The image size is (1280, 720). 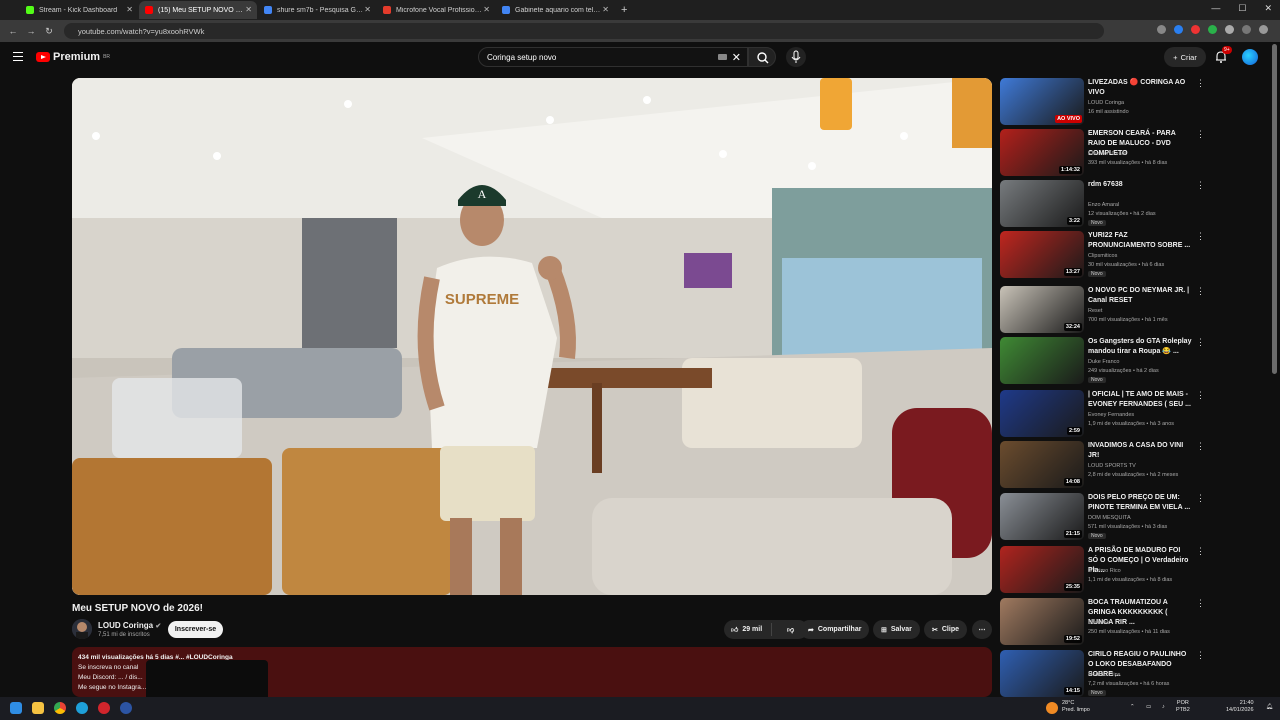 I want to click on browser-tab: shure sm7b - Pesquisa Google ✕, so click(x=317, y=10).